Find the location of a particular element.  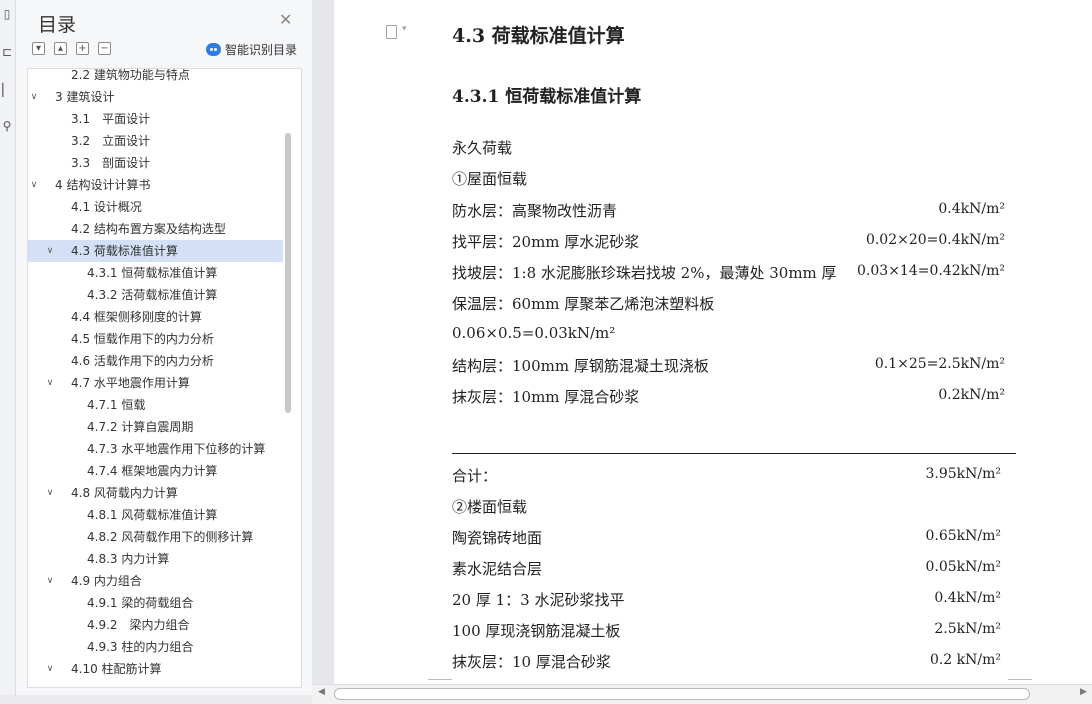

toc-item-label: 4 结构设计计算书 is located at coordinates (103, 185).